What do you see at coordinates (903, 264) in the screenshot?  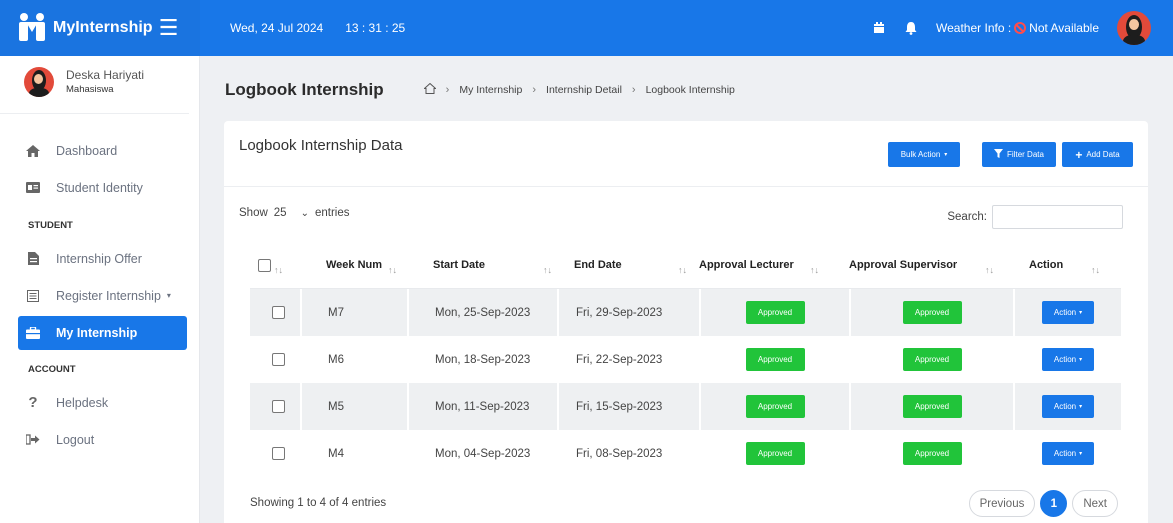 I see `header-label: Approval Supervisor` at bounding box center [903, 264].